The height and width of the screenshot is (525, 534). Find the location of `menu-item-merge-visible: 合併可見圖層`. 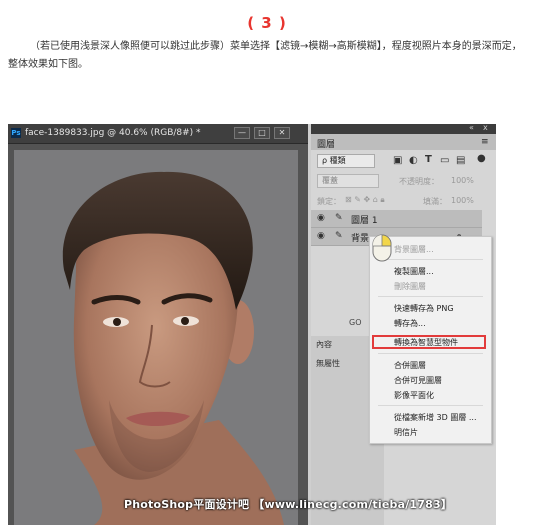

menu-item-merge-visible: 合併可見圖層 is located at coordinates (418, 380).